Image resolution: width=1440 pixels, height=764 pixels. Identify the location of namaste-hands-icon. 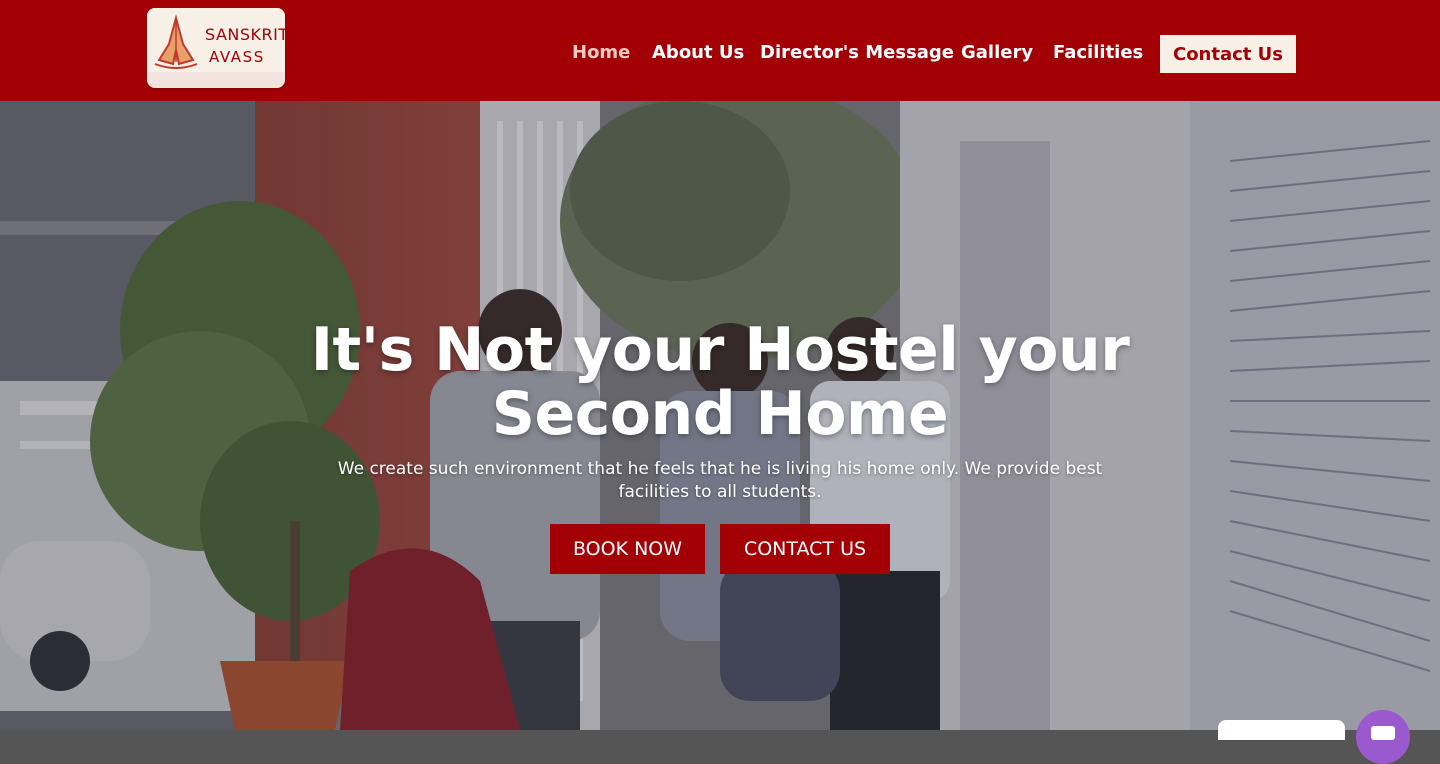
(176, 41).